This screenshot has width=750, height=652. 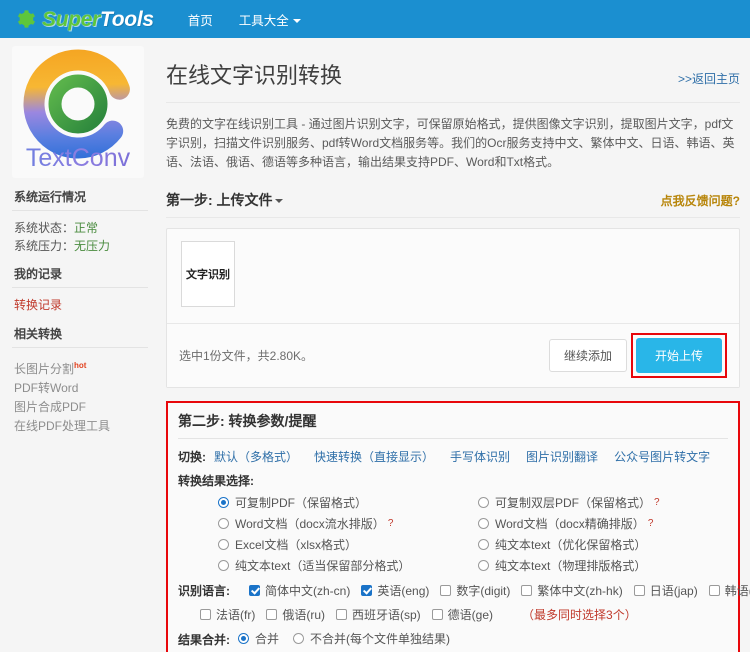 I want to click on result-option-word-precise: Word文档（docx精确排版） ?, so click(x=603, y=523).